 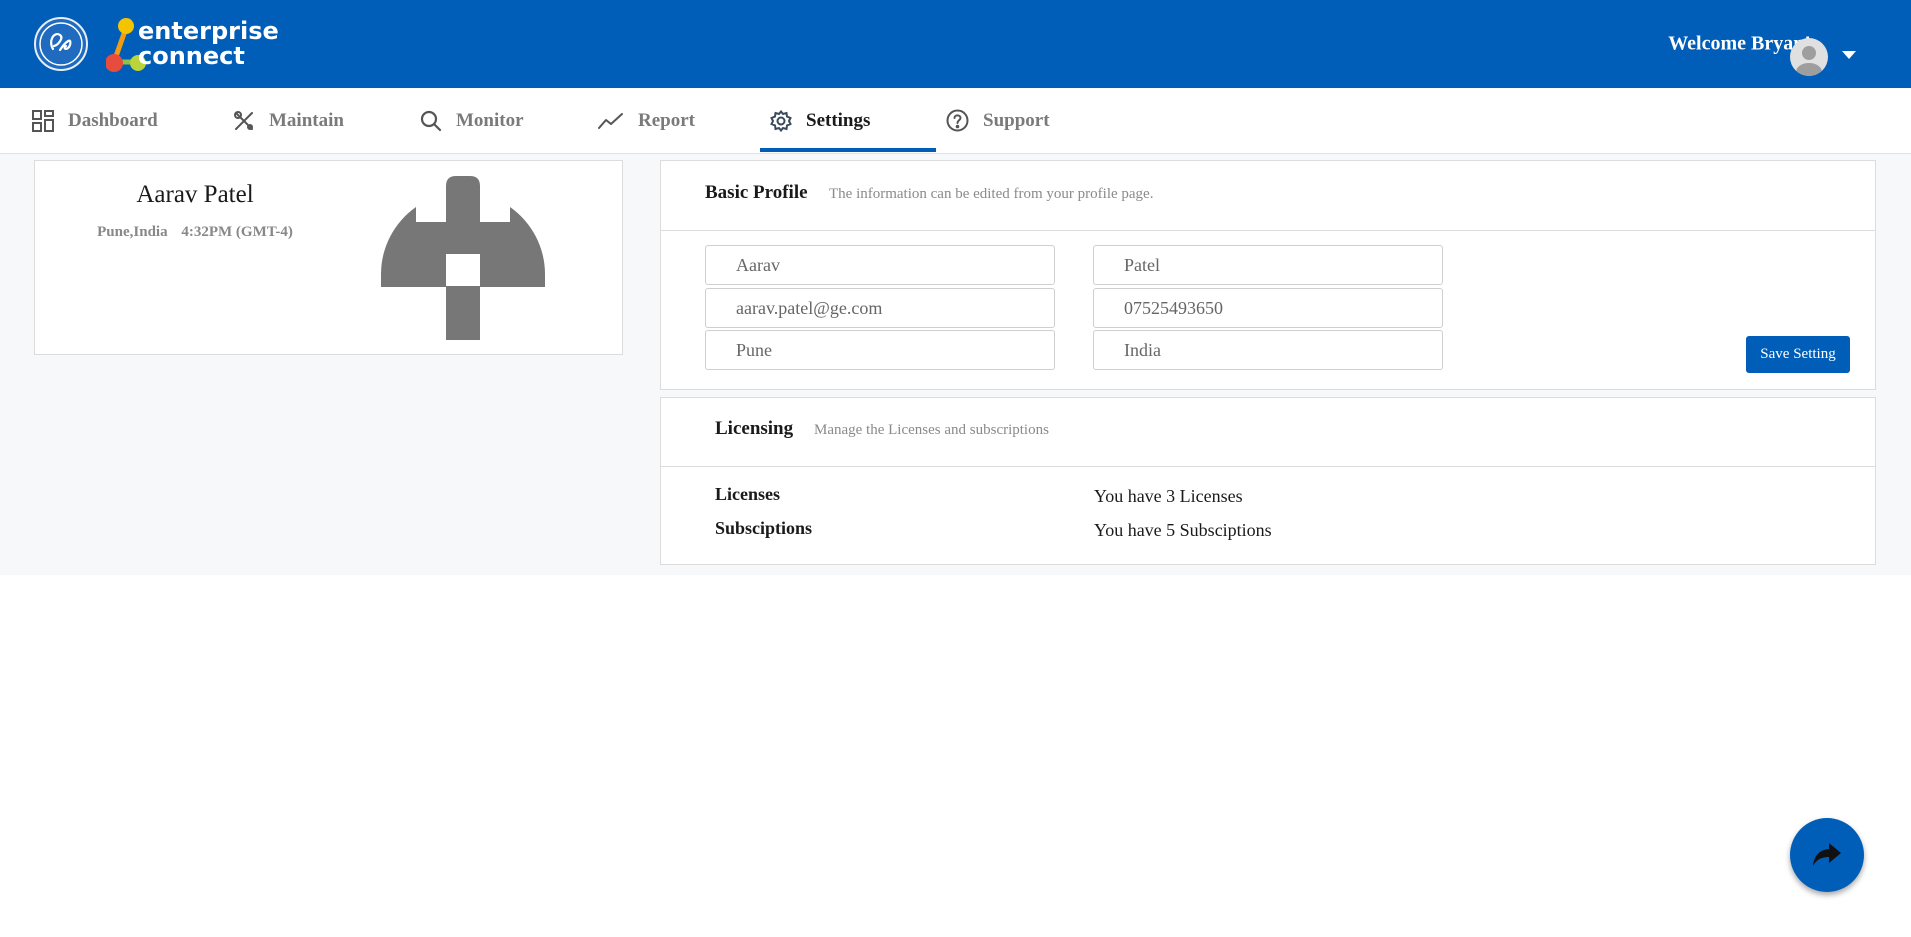 I want to click on last-name-field, so click(x=1268, y=265).